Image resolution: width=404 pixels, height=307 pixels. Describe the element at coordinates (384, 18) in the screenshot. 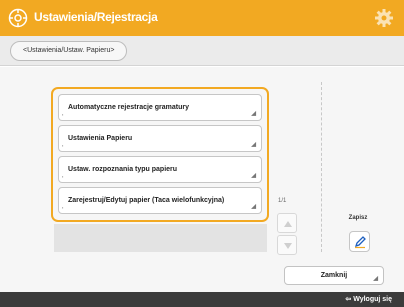

I see `gear-icon` at that location.